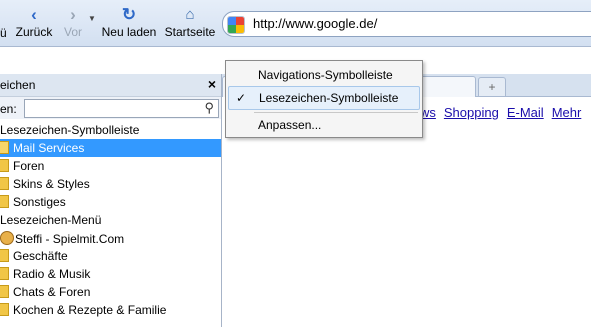  What do you see at coordinates (190, 32) in the screenshot?
I see `home-button-label: Startseite` at bounding box center [190, 32].